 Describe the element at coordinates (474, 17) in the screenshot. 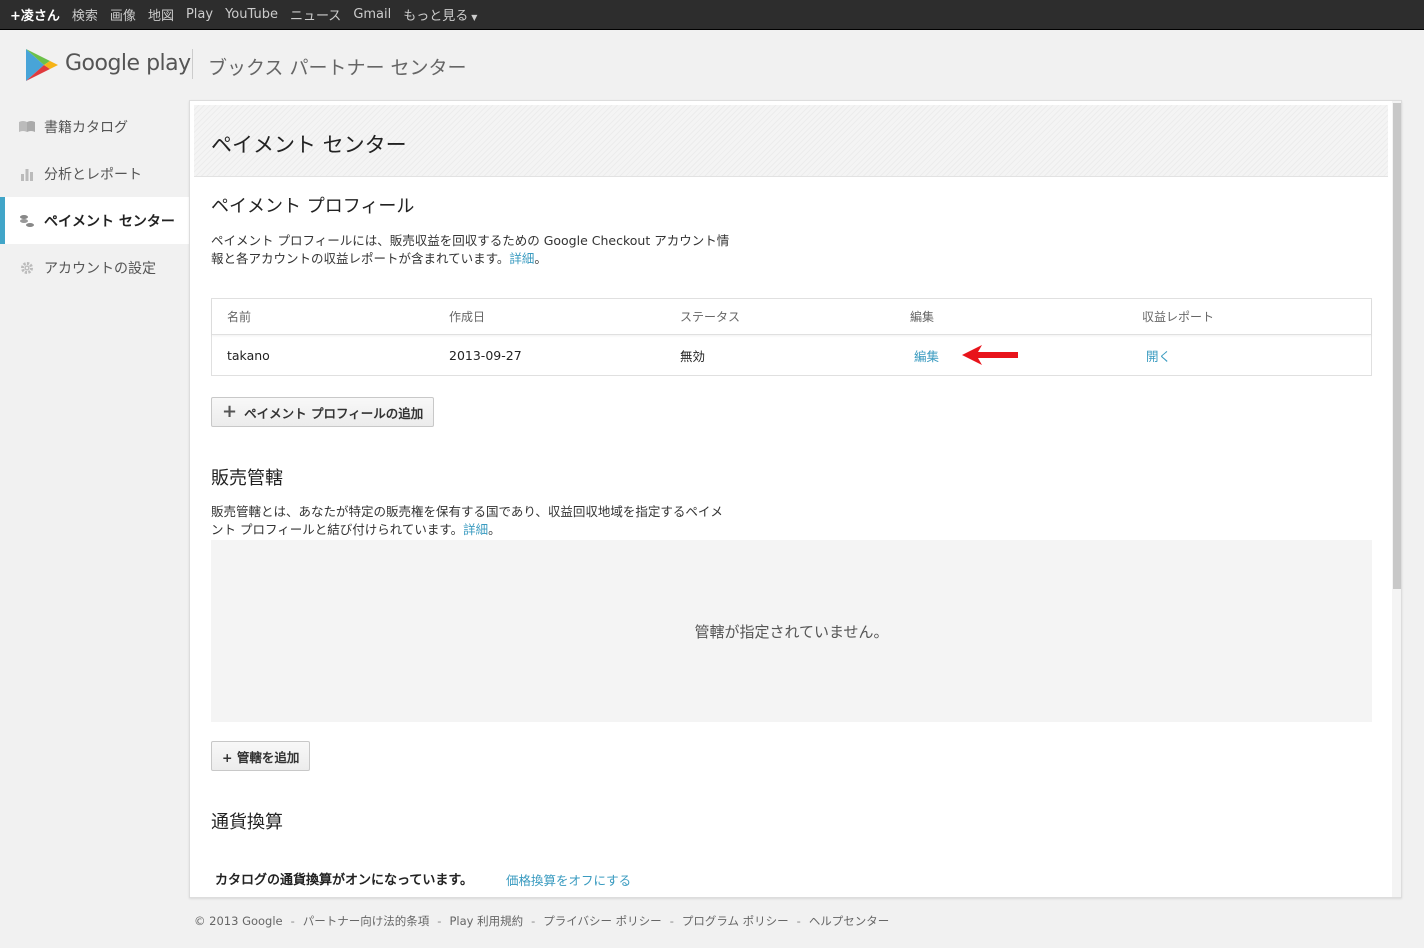

I see `chevron-down-icon: ▼` at that location.